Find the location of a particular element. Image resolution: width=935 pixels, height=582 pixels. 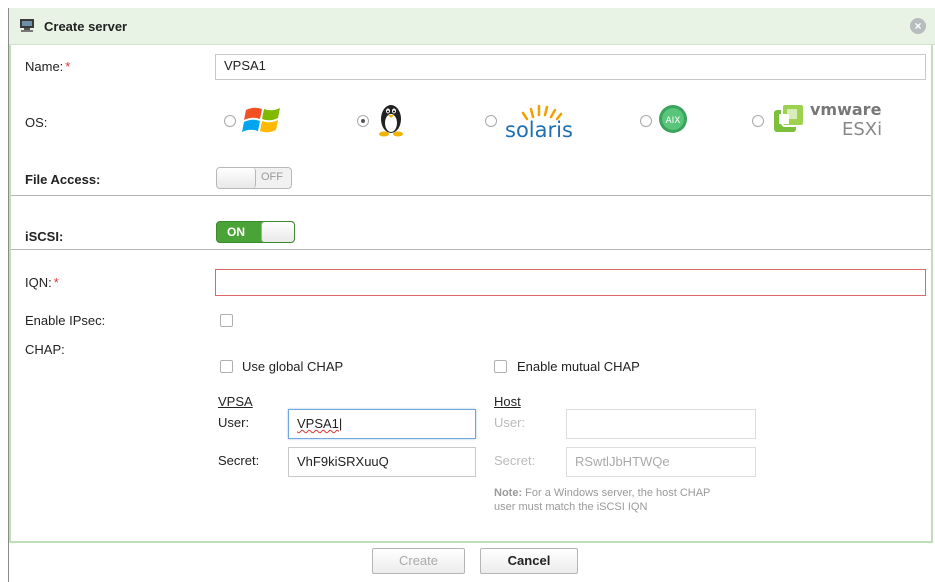

iscsi-label: iSCSI: is located at coordinates (44, 236).